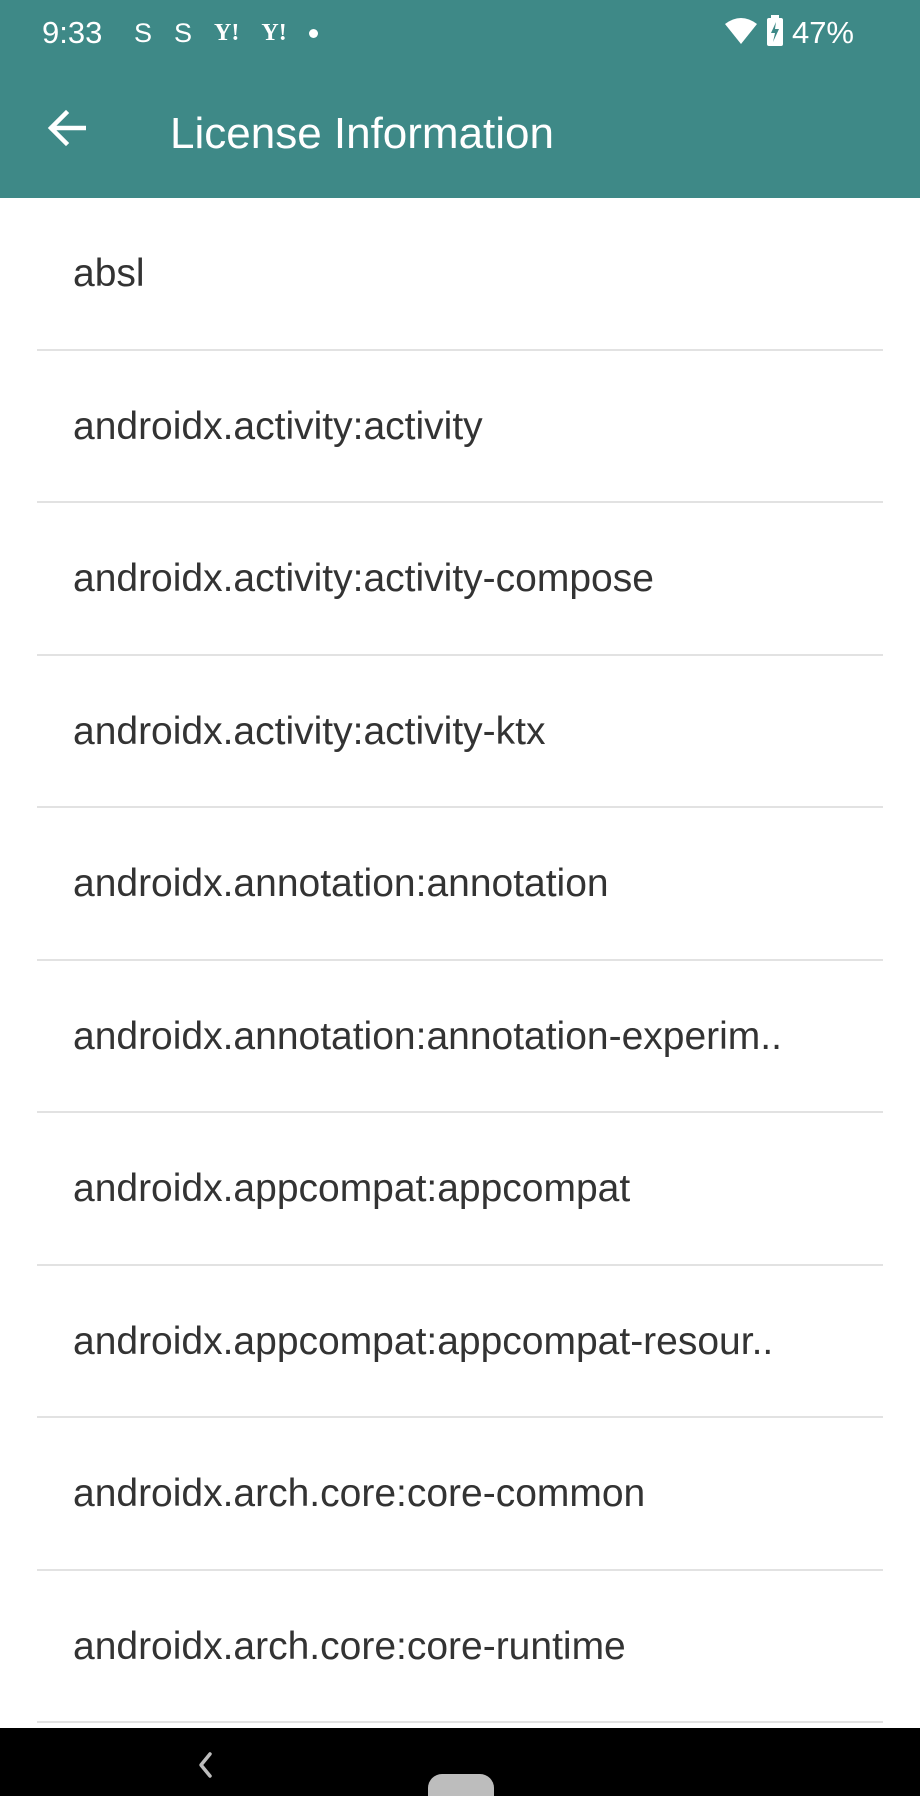 The height and width of the screenshot is (1796, 920). What do you see at coordinates (349, 1646) in the screenshot?
I see `list-item-label: androidx.arch.core:core-runtime` at bounding box center [349, 1646].